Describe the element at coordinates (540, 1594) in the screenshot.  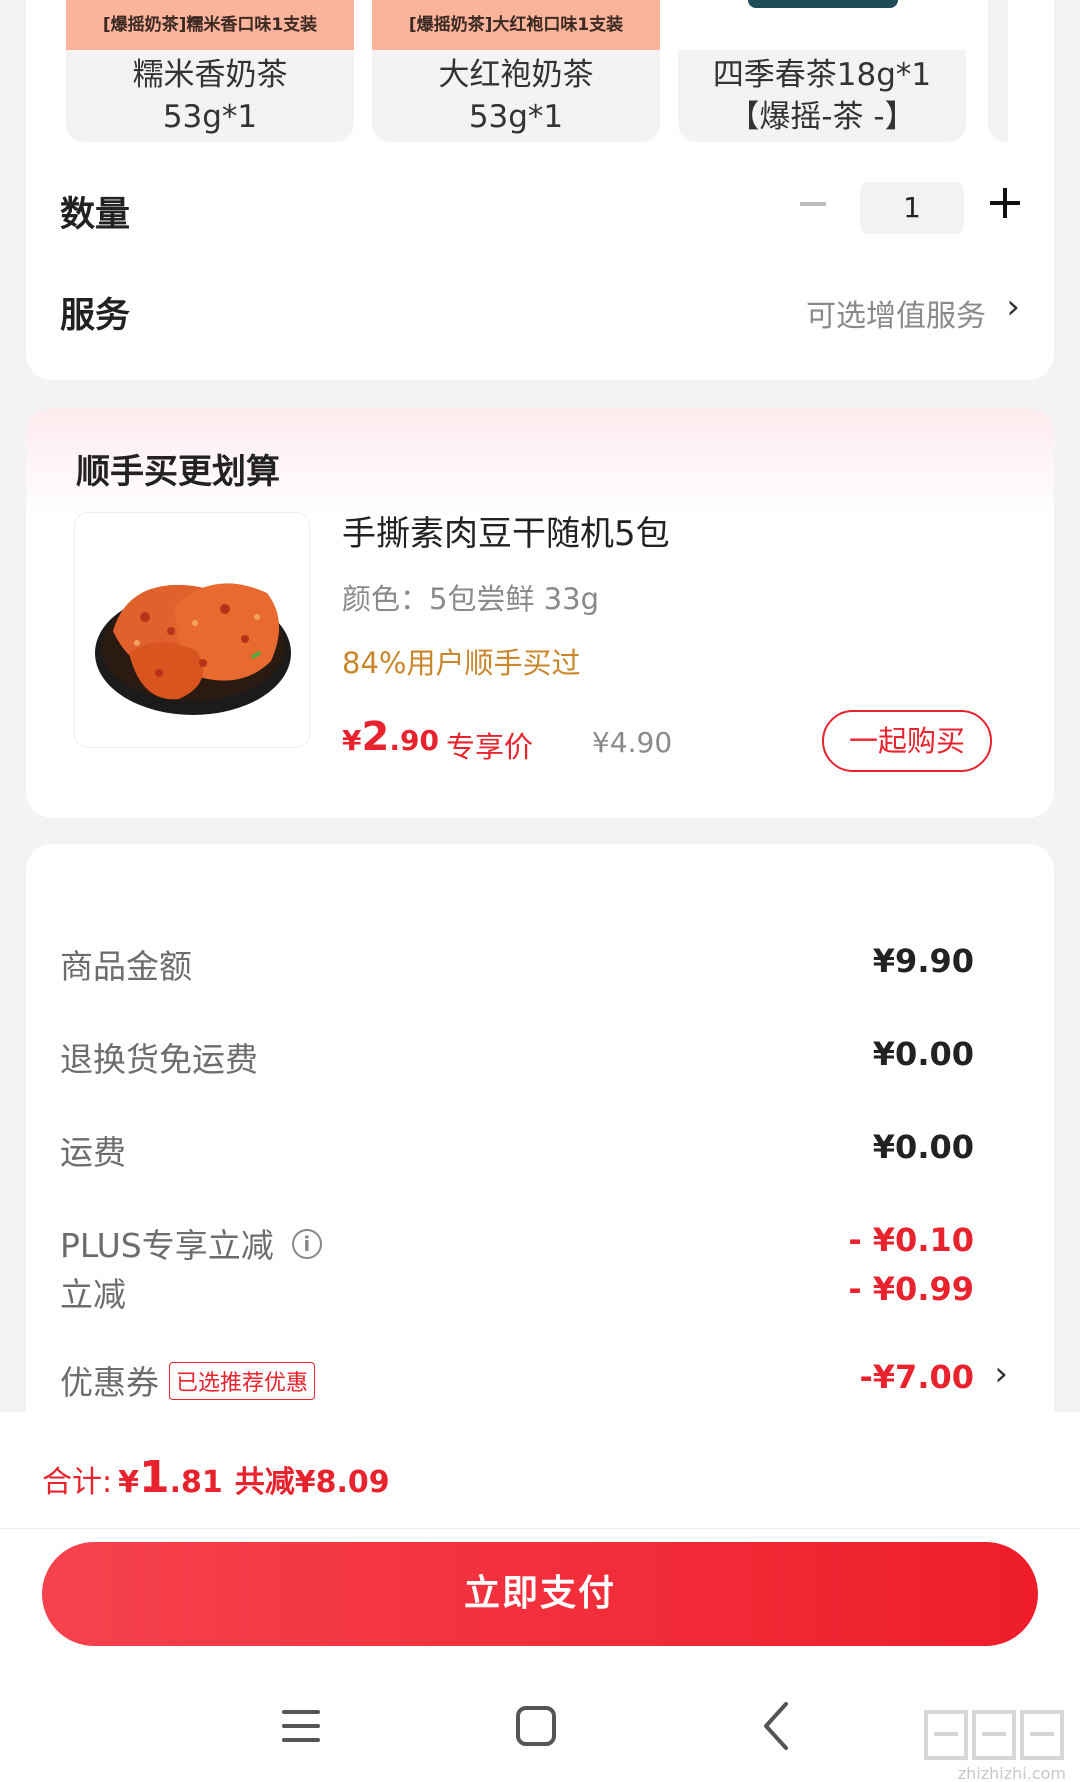
I see `pay-now-button: 立即支付` at that location.